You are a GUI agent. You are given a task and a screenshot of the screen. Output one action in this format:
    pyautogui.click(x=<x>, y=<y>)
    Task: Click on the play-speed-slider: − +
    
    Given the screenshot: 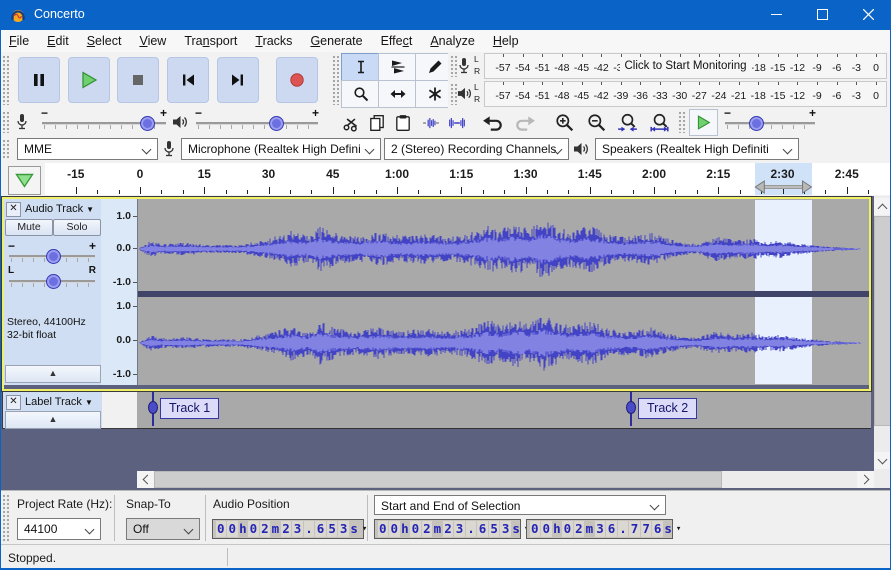 What is the action you would take?
    pyautogui.click(x=770, y=118)
    